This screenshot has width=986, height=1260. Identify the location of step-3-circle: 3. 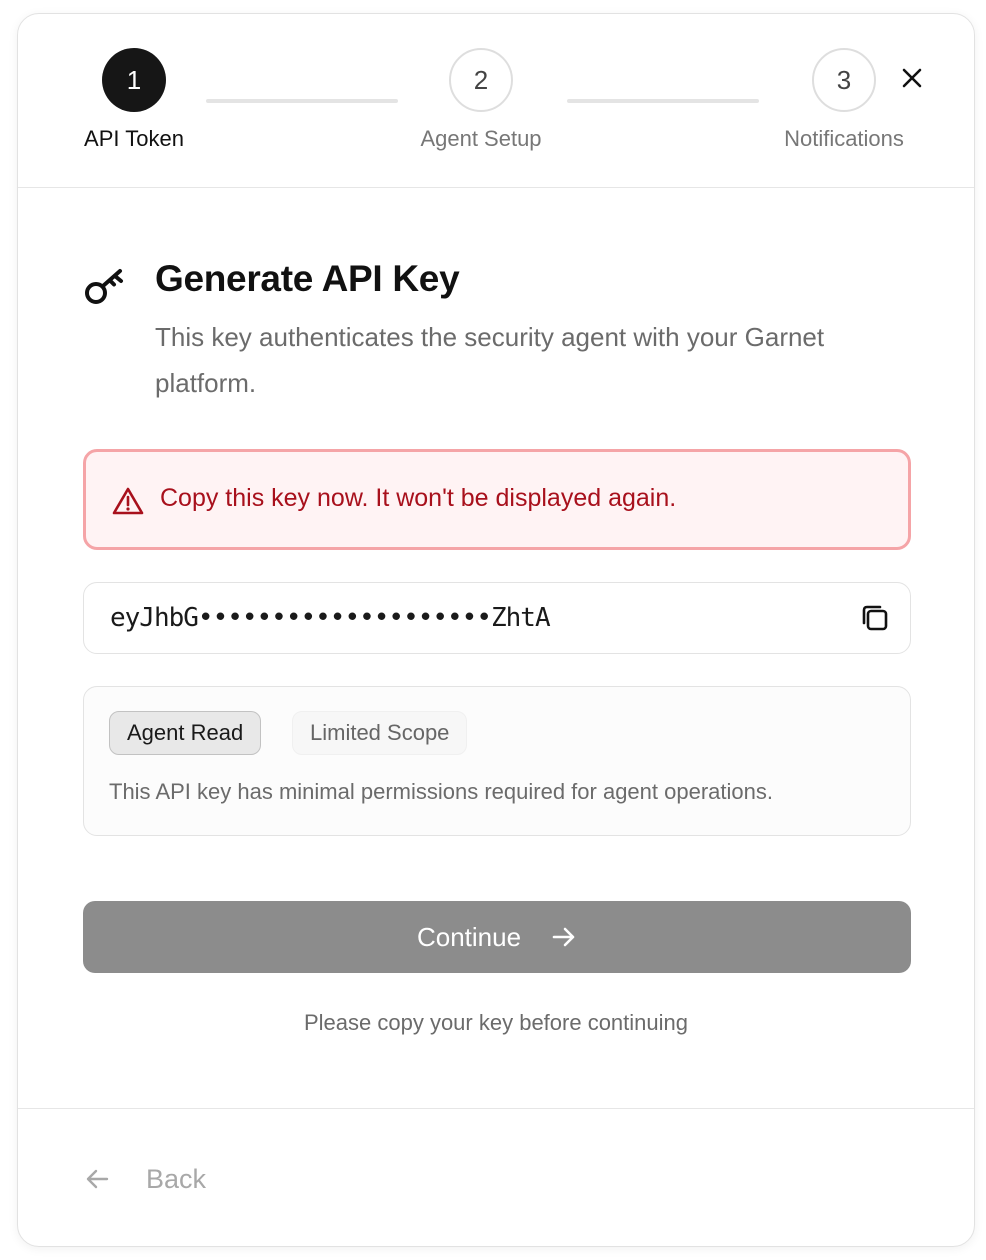
(844, 80).